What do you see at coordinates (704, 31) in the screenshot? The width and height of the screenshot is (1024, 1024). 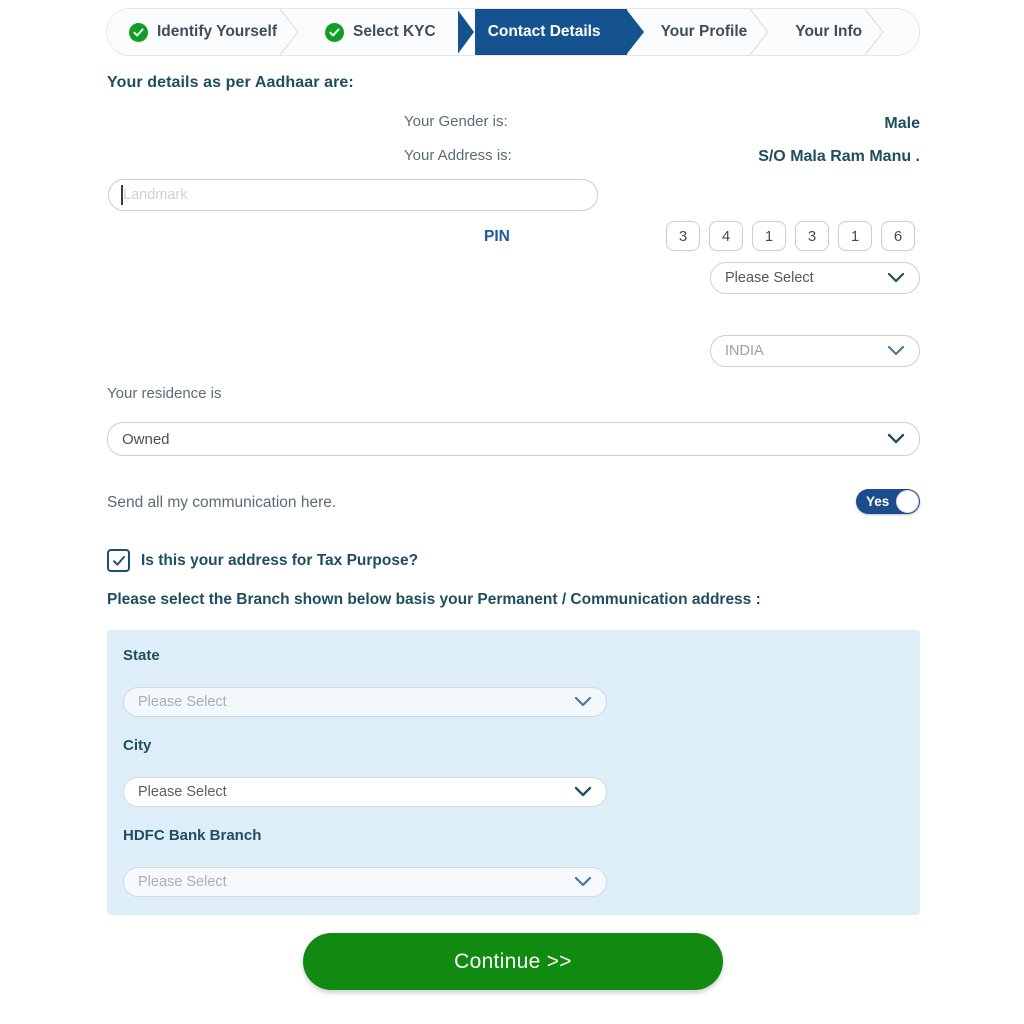 I see `step-label: Your Profile` at bounding box center [704, 31].